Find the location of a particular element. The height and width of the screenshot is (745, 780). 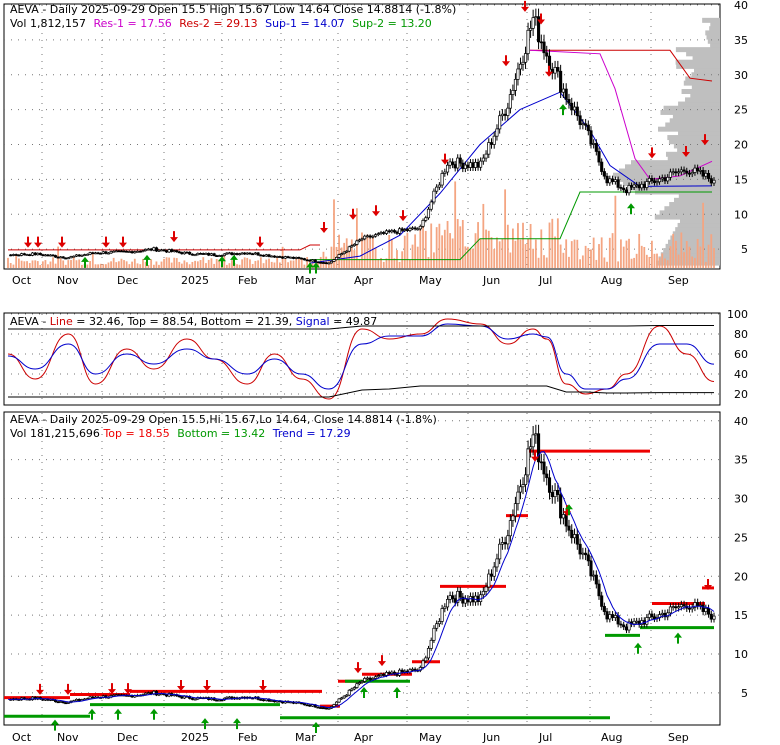

price-x-tick: Apr is located at coordinates (364, 280).